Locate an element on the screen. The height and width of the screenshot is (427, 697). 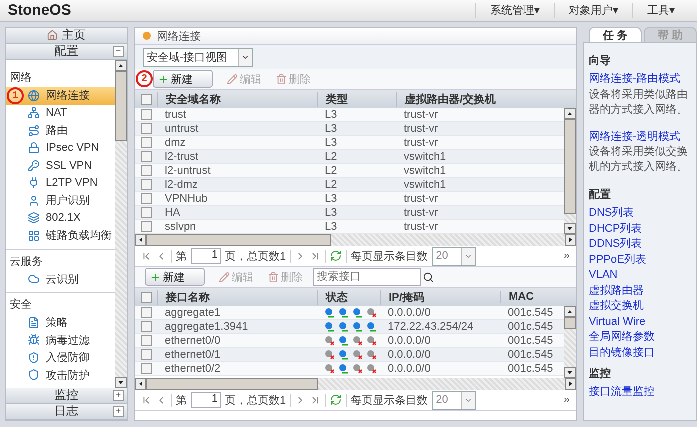
nav-item: 路由 is located at coordinates (60, 131).